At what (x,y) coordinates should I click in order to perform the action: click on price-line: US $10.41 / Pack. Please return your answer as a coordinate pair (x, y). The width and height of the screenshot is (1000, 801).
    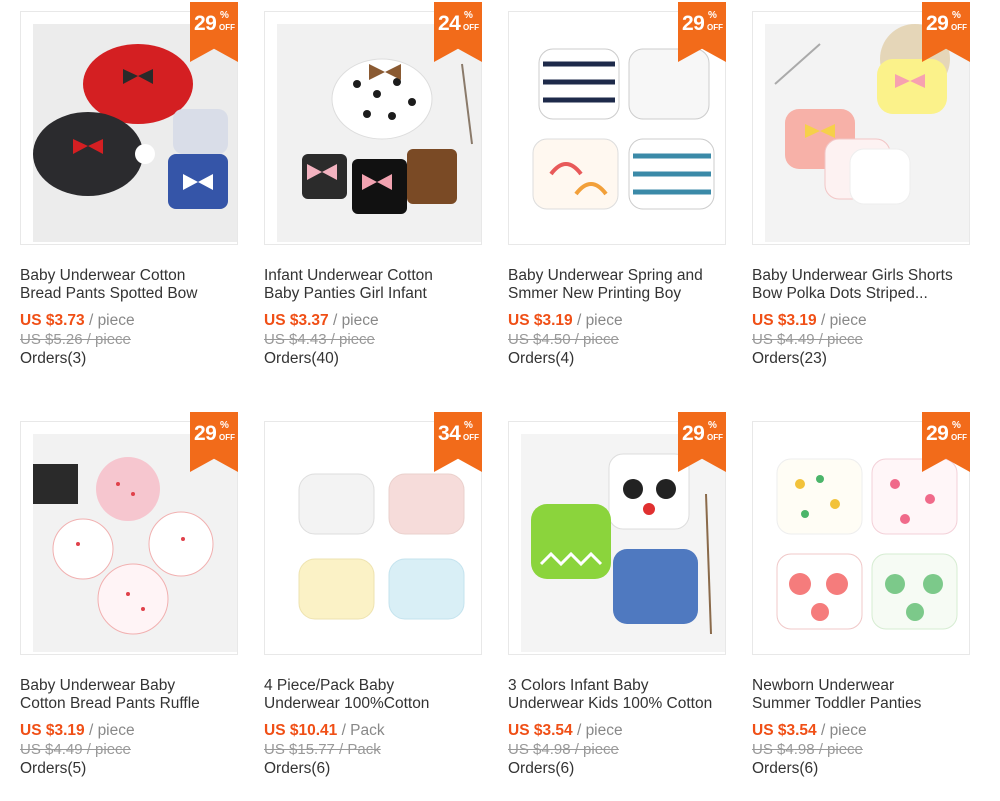
    Looking at the image, I should click on (324, 731).